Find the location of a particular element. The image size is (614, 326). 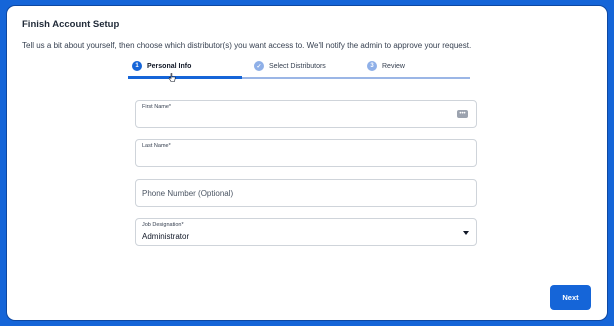

first-name-field: First Name* ••• is located at coordinates (306, 114).